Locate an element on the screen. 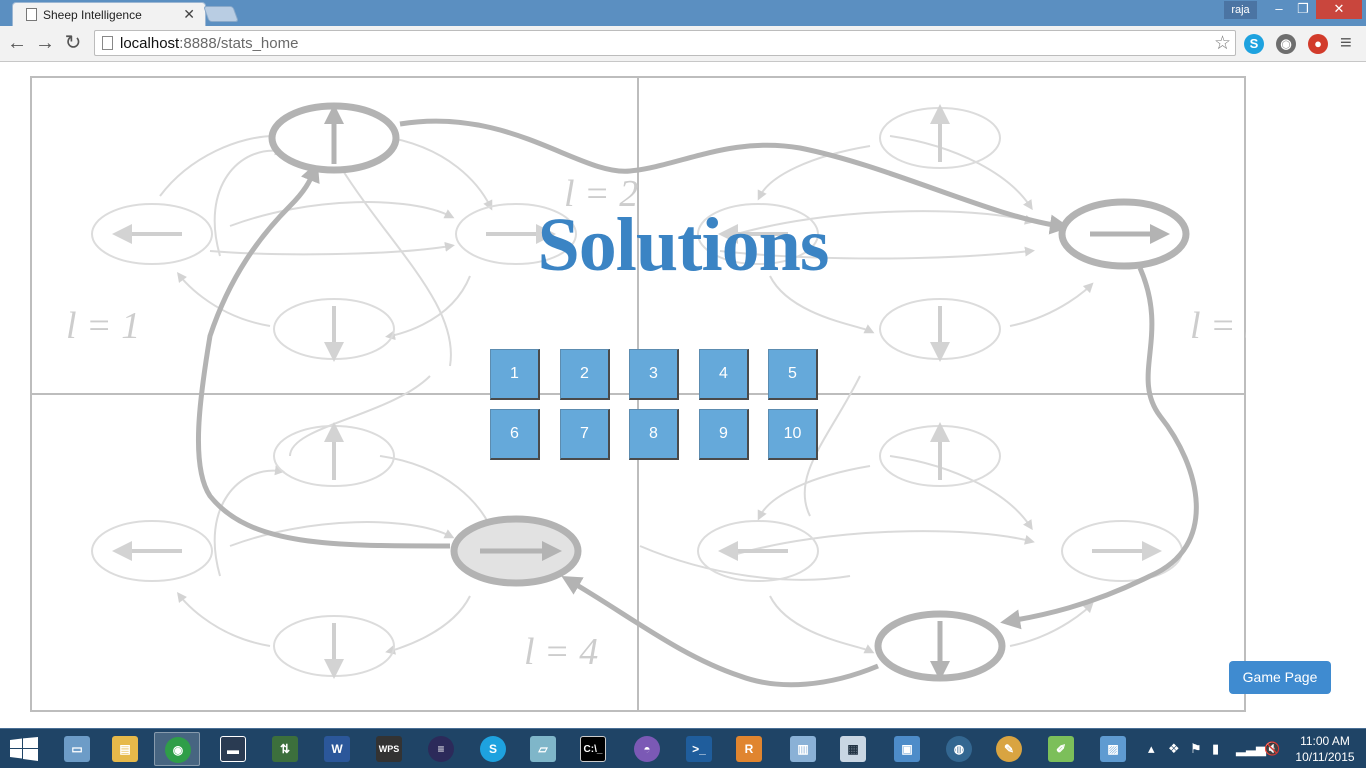  taskbar-calculator: ▦ is located at coordinates (853, 749).